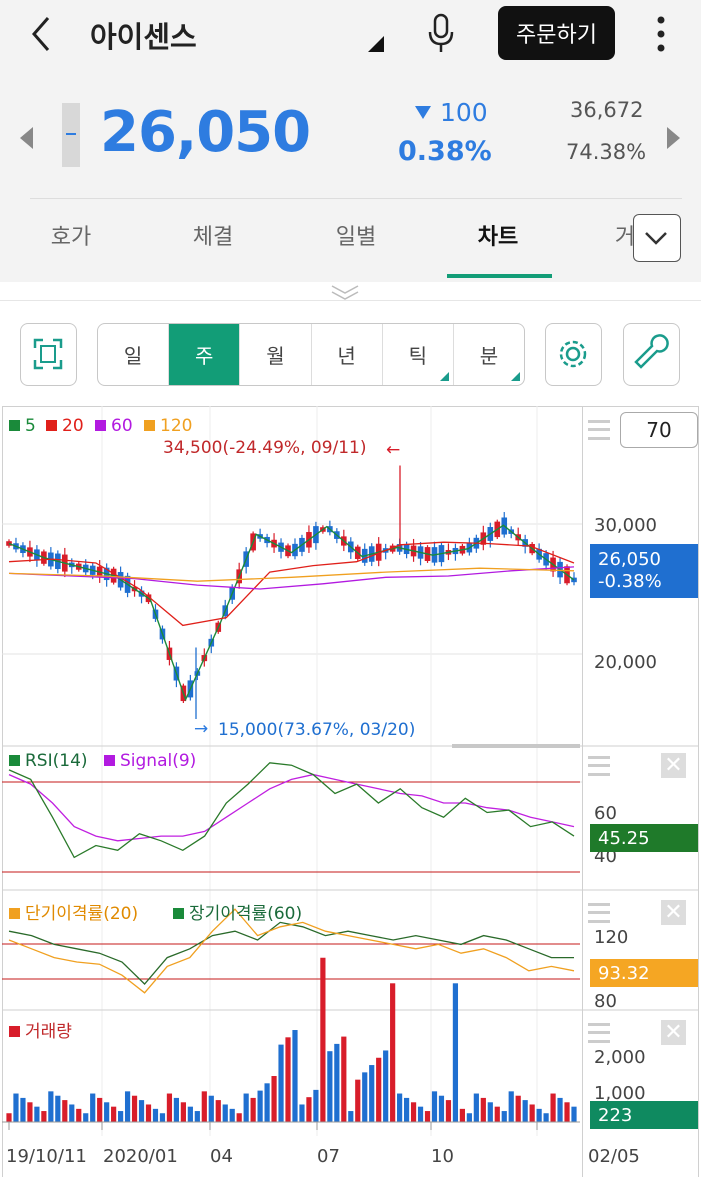 This screenshot has width=701, height=1177. What do you see at coordinates (673, 138) in the screenshot?
I see `next-stock-icon` at bounding box center [673, 138].